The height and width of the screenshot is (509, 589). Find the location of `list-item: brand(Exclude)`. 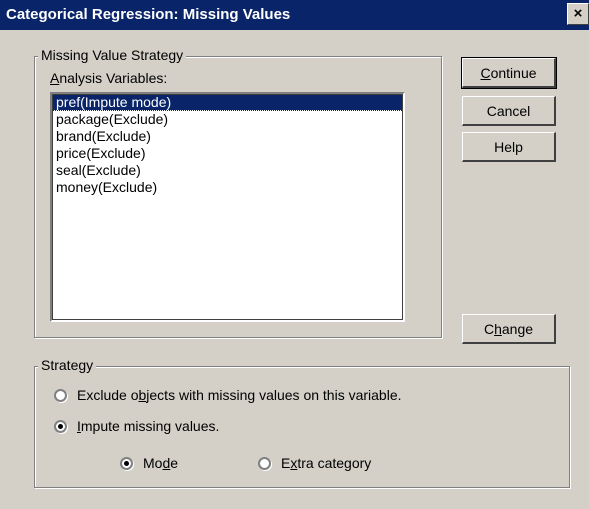

list-item: brand(Exclude) is located at coordinates (227, 136).